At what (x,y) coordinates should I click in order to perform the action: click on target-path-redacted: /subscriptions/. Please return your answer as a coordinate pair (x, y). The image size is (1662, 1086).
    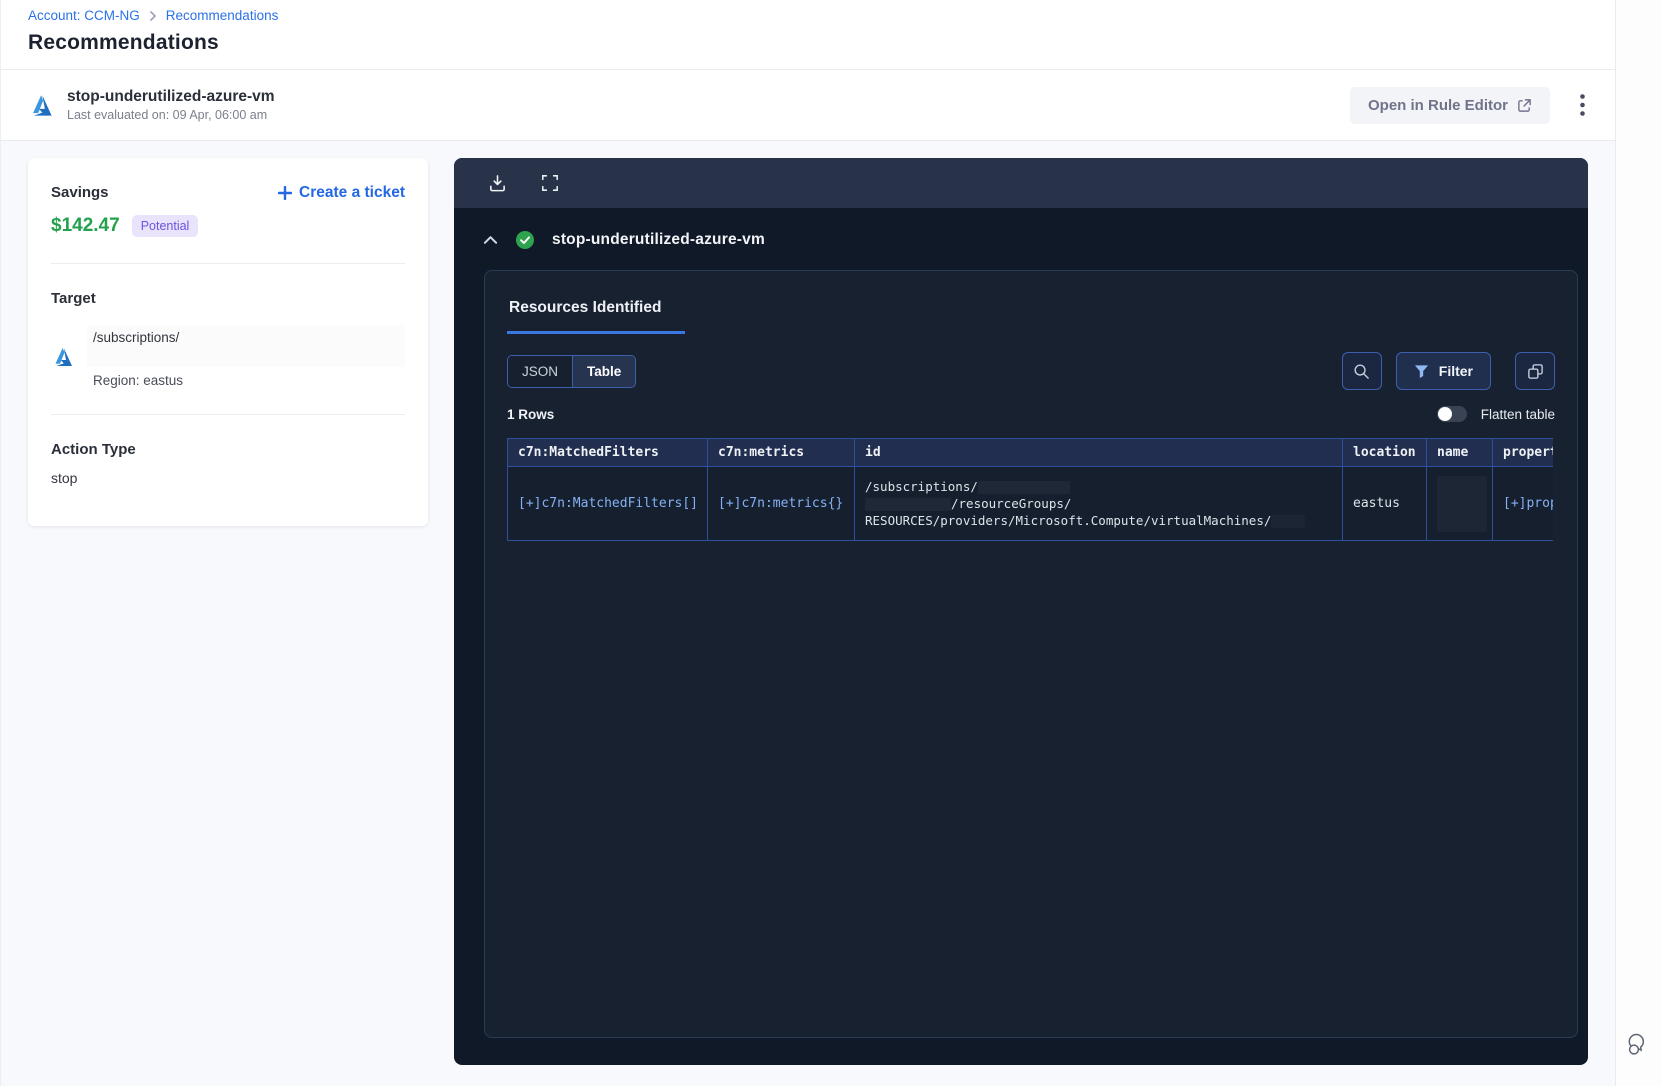
    Looking at the image, I should click on (246, 346).